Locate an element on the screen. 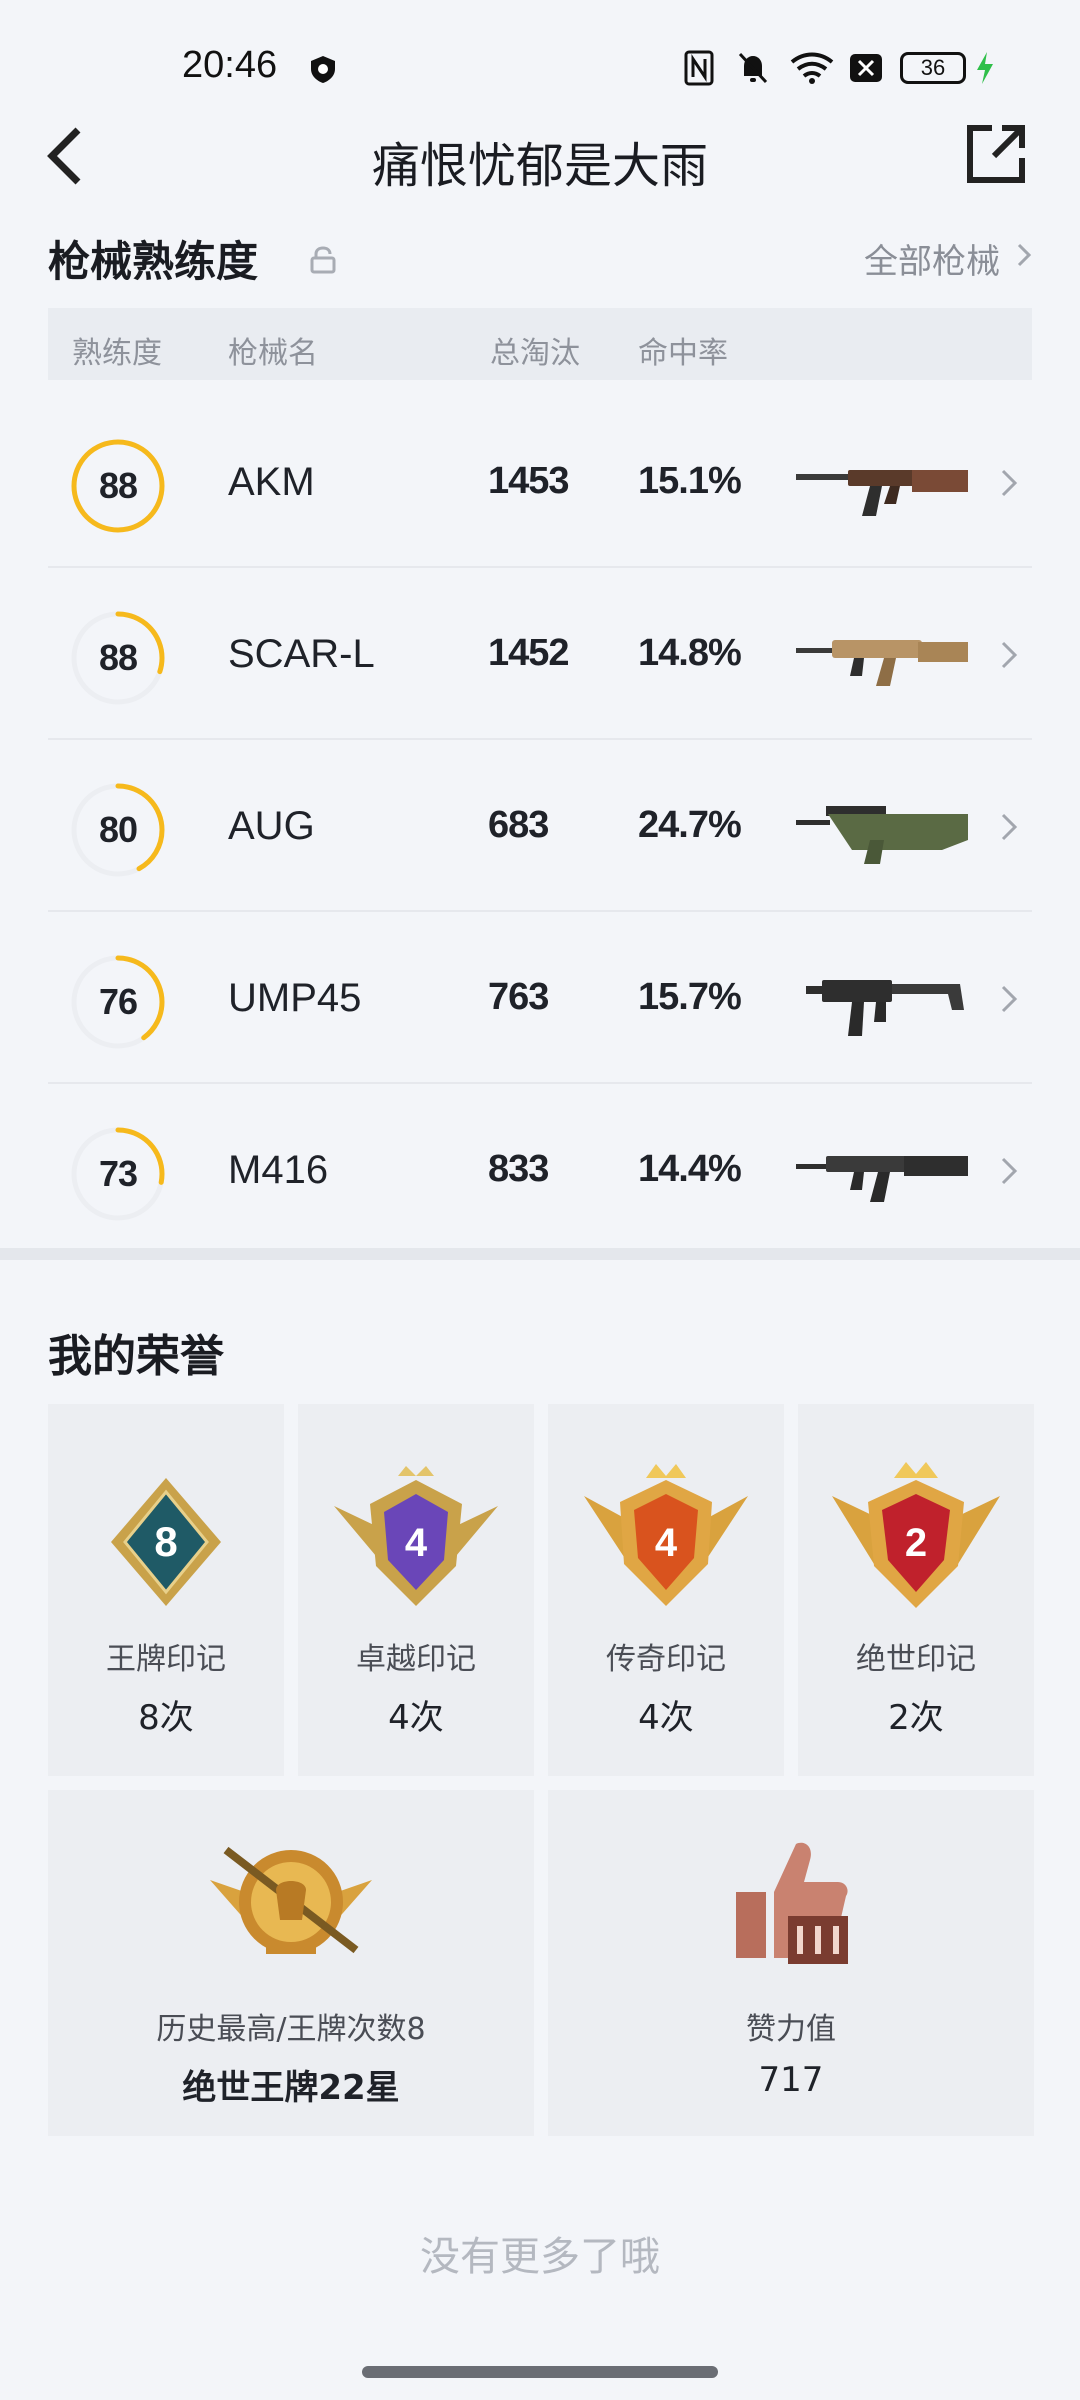 The width and height of the screenshot is (1080, 2400). weapon-row: 80 AUG 683 24.7% is located at coordinates (540, 827).